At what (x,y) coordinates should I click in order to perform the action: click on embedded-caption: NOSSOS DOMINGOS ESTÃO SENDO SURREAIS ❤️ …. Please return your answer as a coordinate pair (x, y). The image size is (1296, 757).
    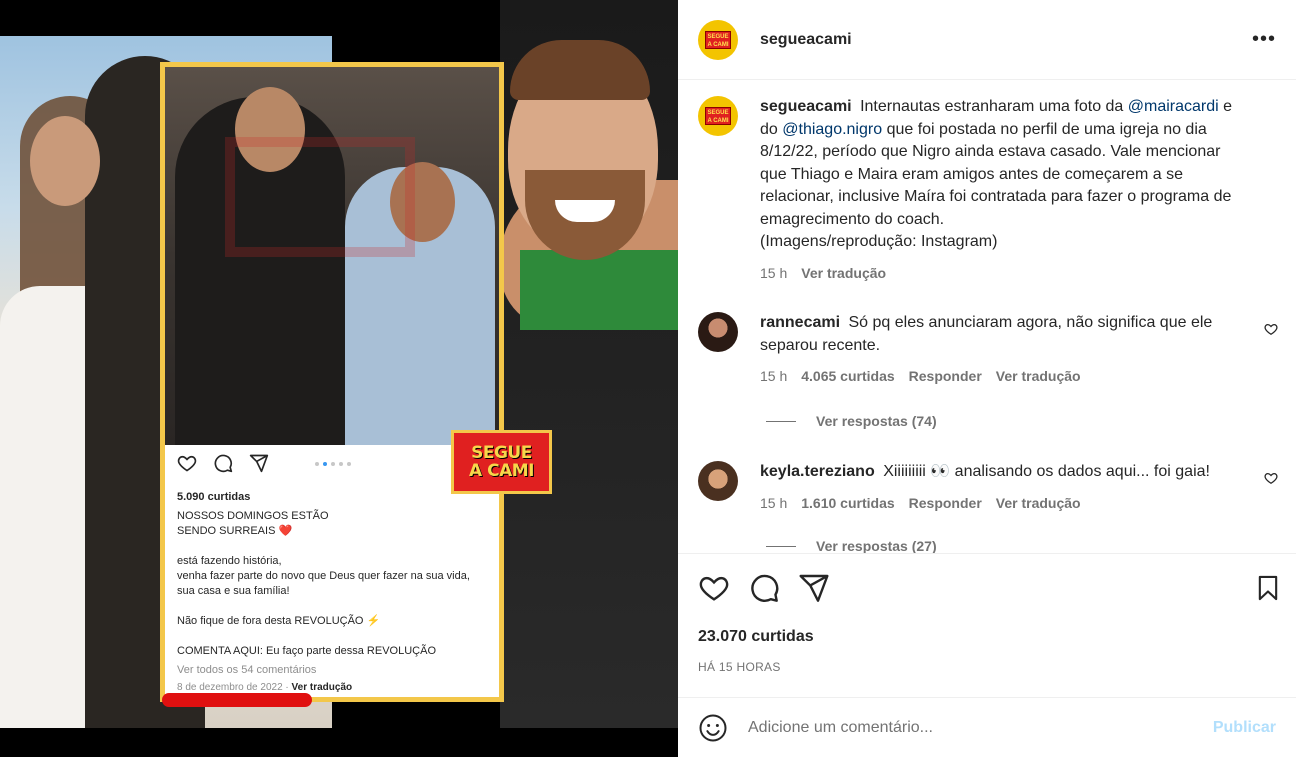
    Looking at the image, I should click on (323, 583).